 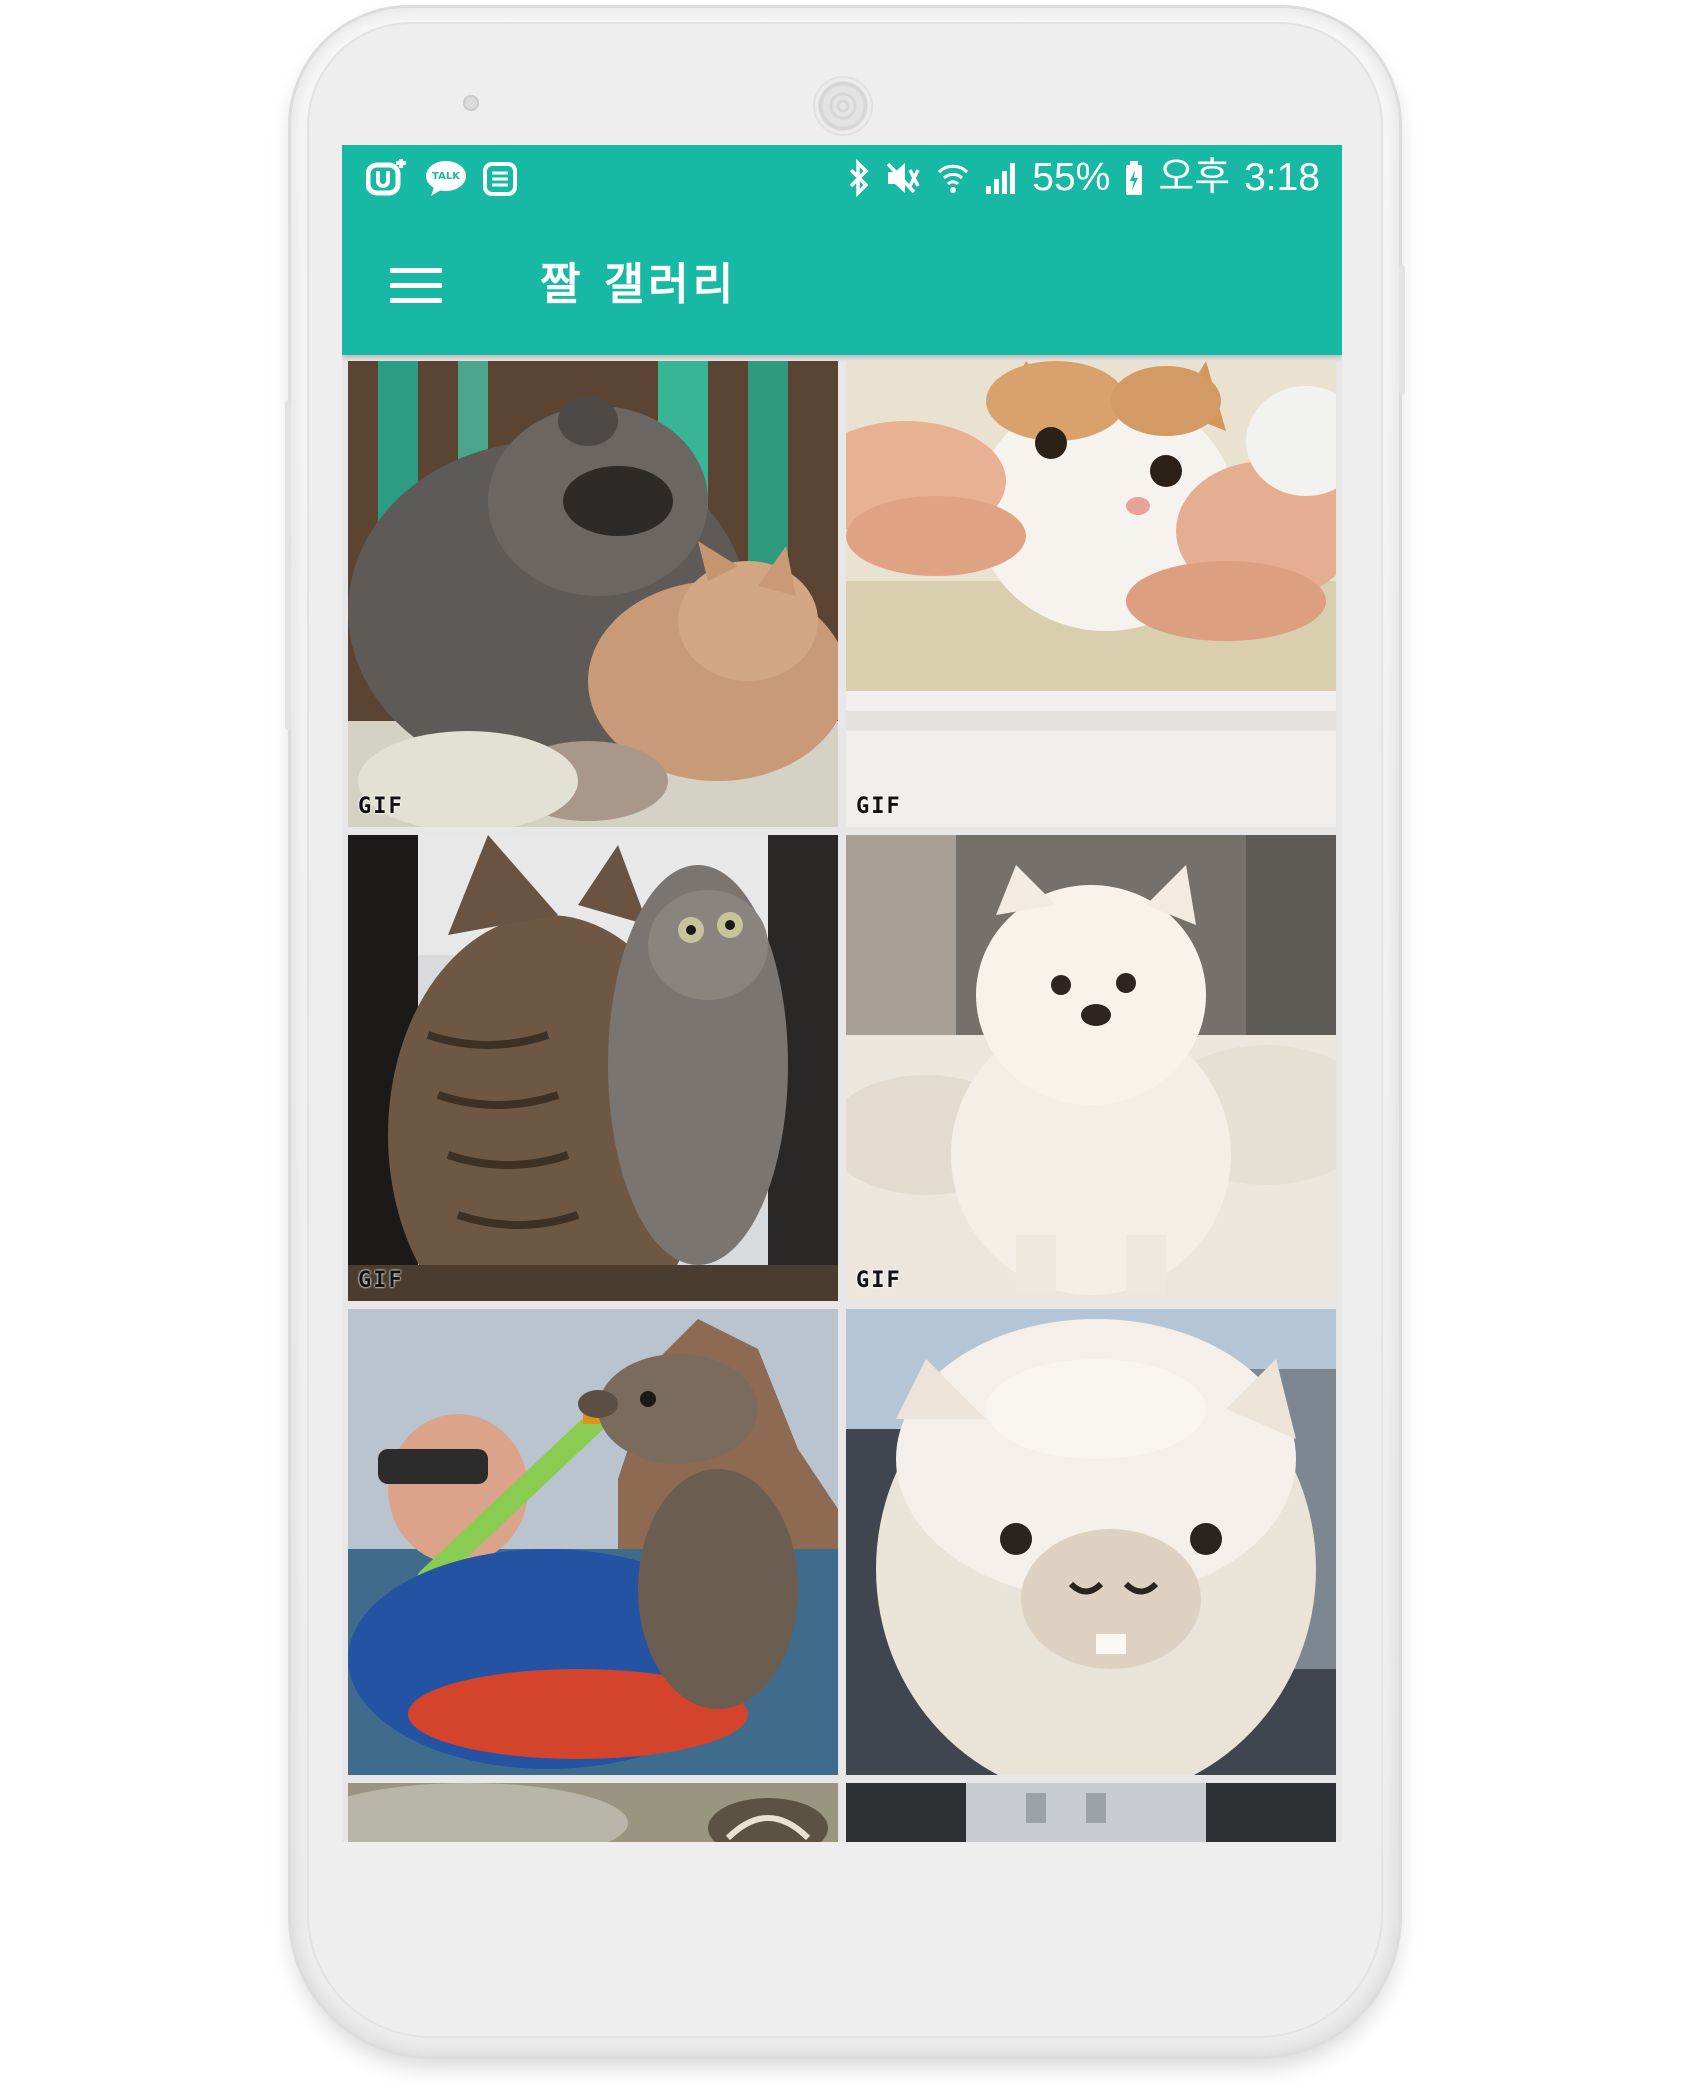 I want to click on power-button, so click(x=1402, y=330).